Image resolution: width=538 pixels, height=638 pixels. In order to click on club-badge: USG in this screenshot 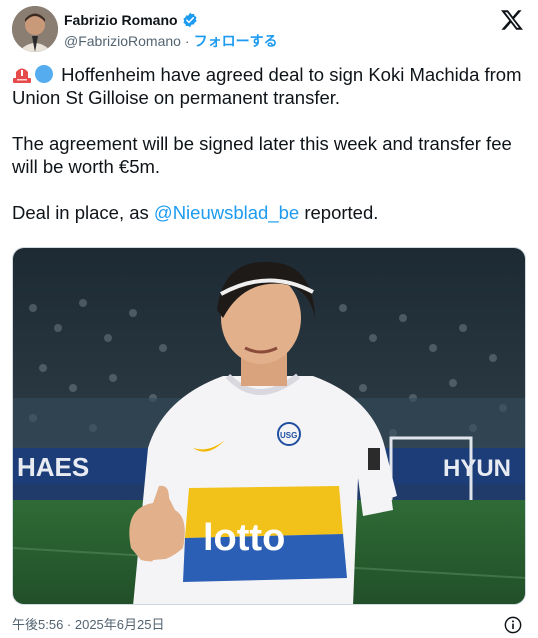, I will do `click(288, 435)`.